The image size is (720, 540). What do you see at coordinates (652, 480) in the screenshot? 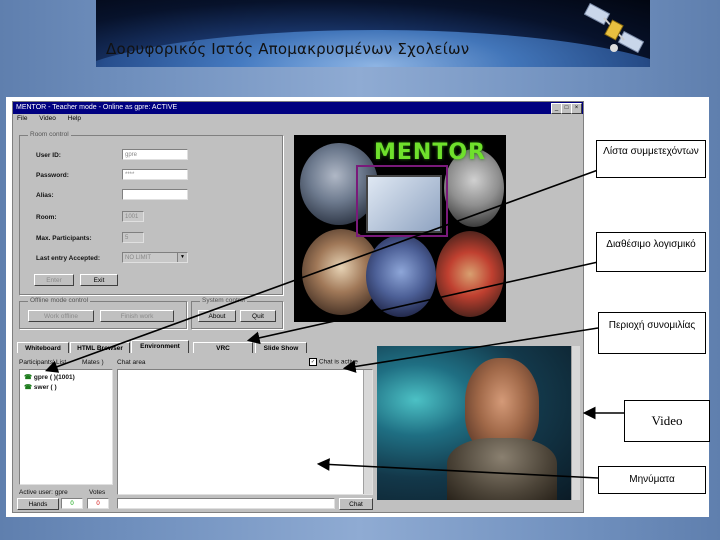
I see `callout-messages: Μηνύματα` at bounding box center [652, 480].